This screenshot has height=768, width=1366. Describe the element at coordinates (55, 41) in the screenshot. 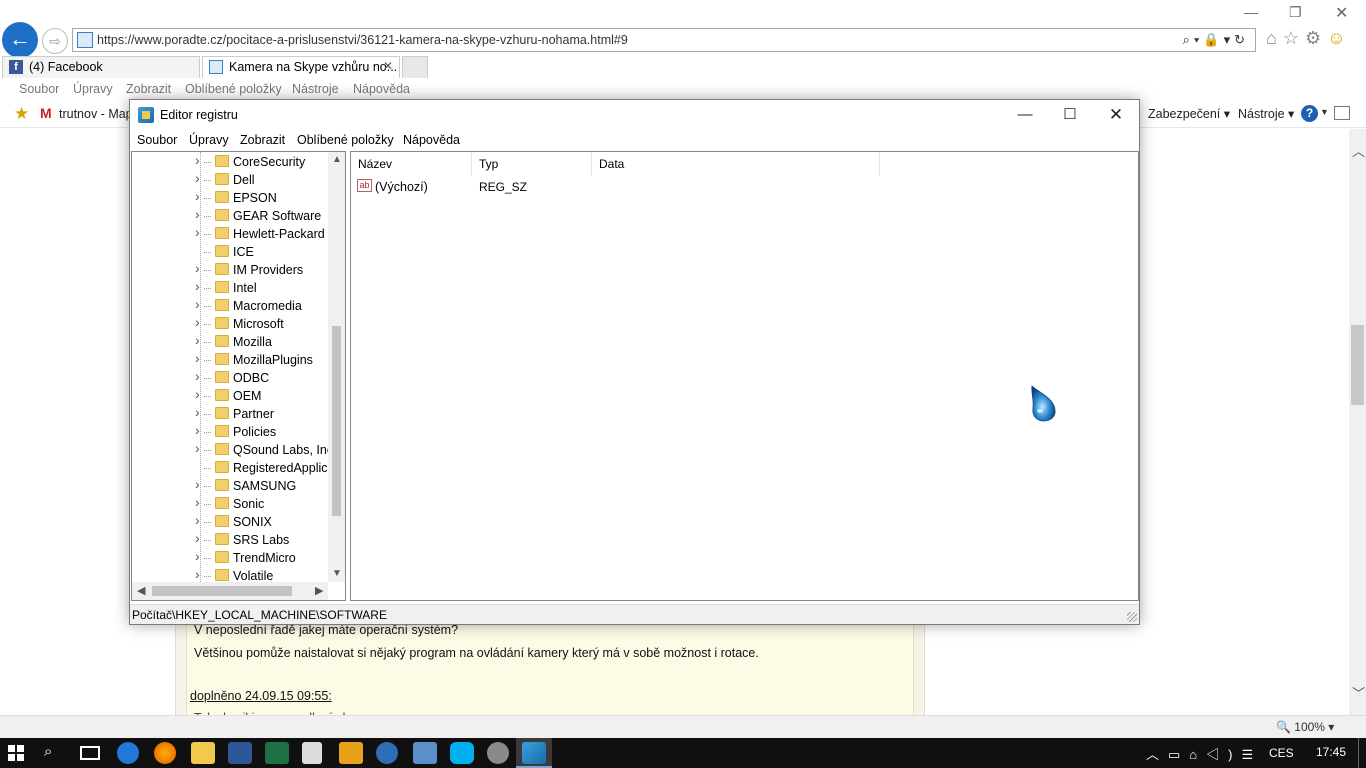

I see `forward-button: ⇨` at that location.